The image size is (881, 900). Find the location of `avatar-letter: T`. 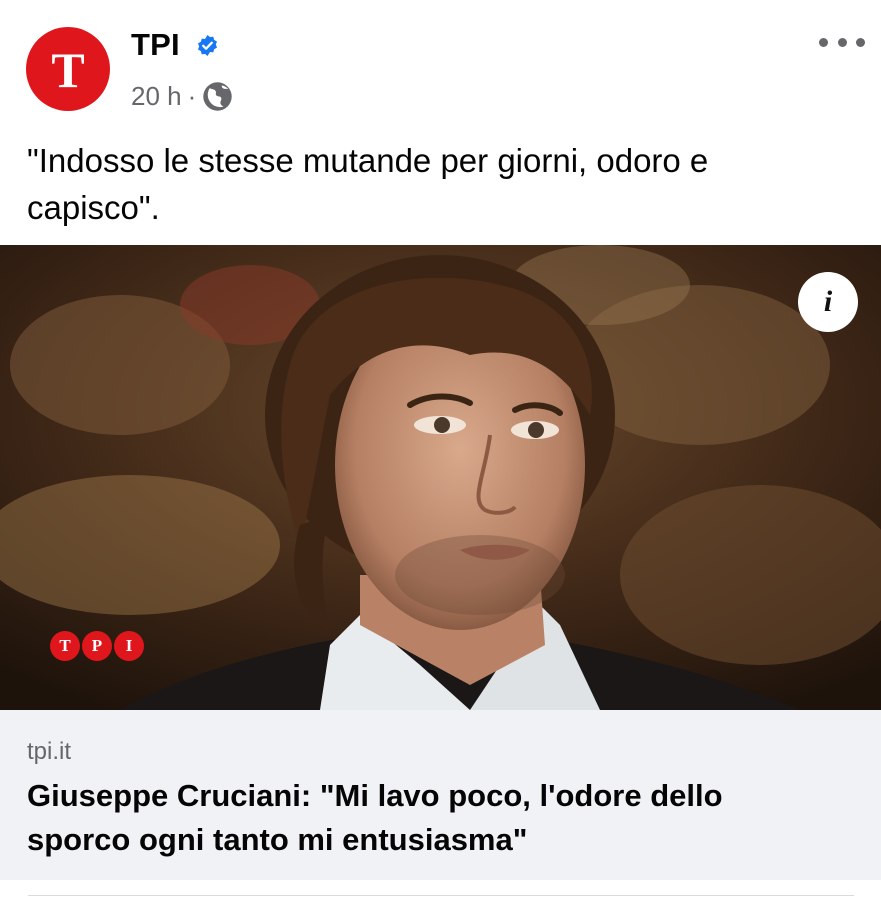

avatar-letter: T is located at coordinates (68, 70).